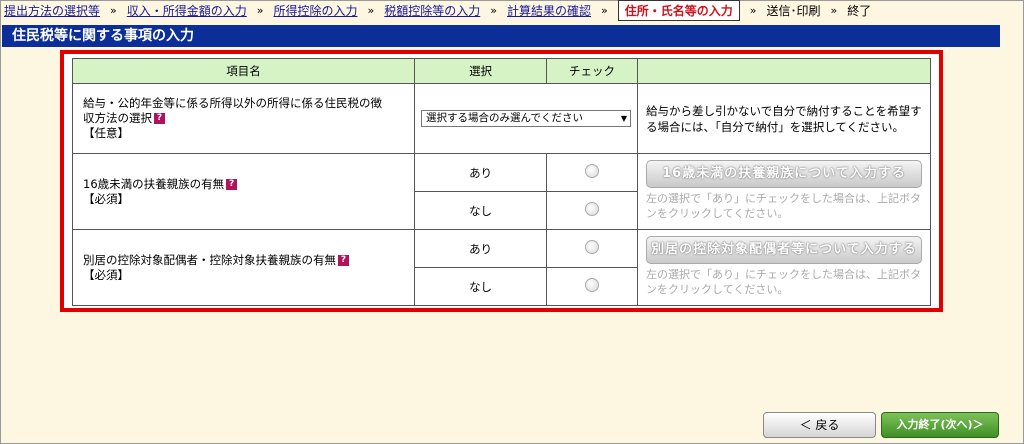 The image size is (1024, 444). What do you see at coordinates (243, 118) in the screenshot?
I see `item-cell: 給与・公的年金等に係る所得以外の所得に係る住民税の徴 収方法の選択? 【任意】` at bounding box center [243, 118].